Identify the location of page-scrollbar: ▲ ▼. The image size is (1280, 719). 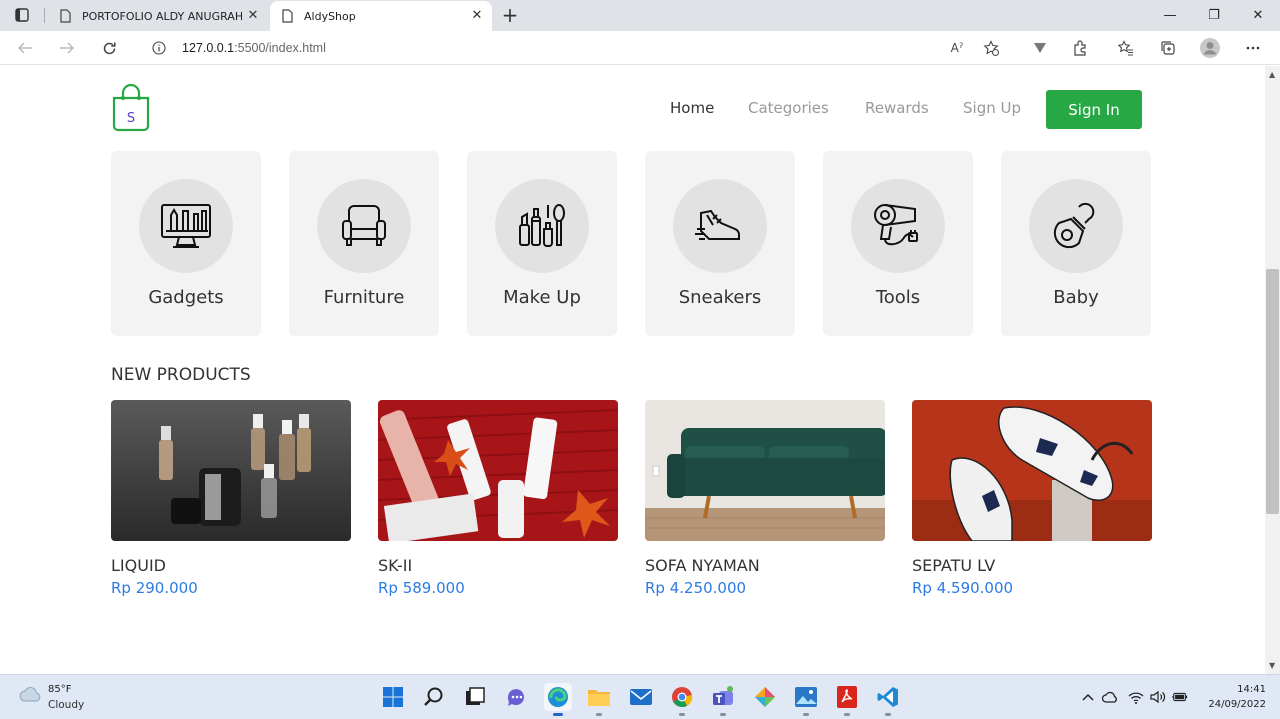
(1272, 370).